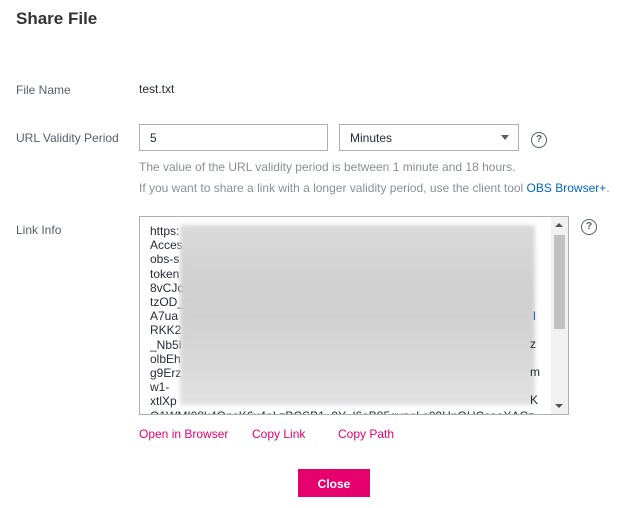  Describe the element at coordinates (157, 89) in the screenshot. I see `file-name-value: test.txt` at that location.